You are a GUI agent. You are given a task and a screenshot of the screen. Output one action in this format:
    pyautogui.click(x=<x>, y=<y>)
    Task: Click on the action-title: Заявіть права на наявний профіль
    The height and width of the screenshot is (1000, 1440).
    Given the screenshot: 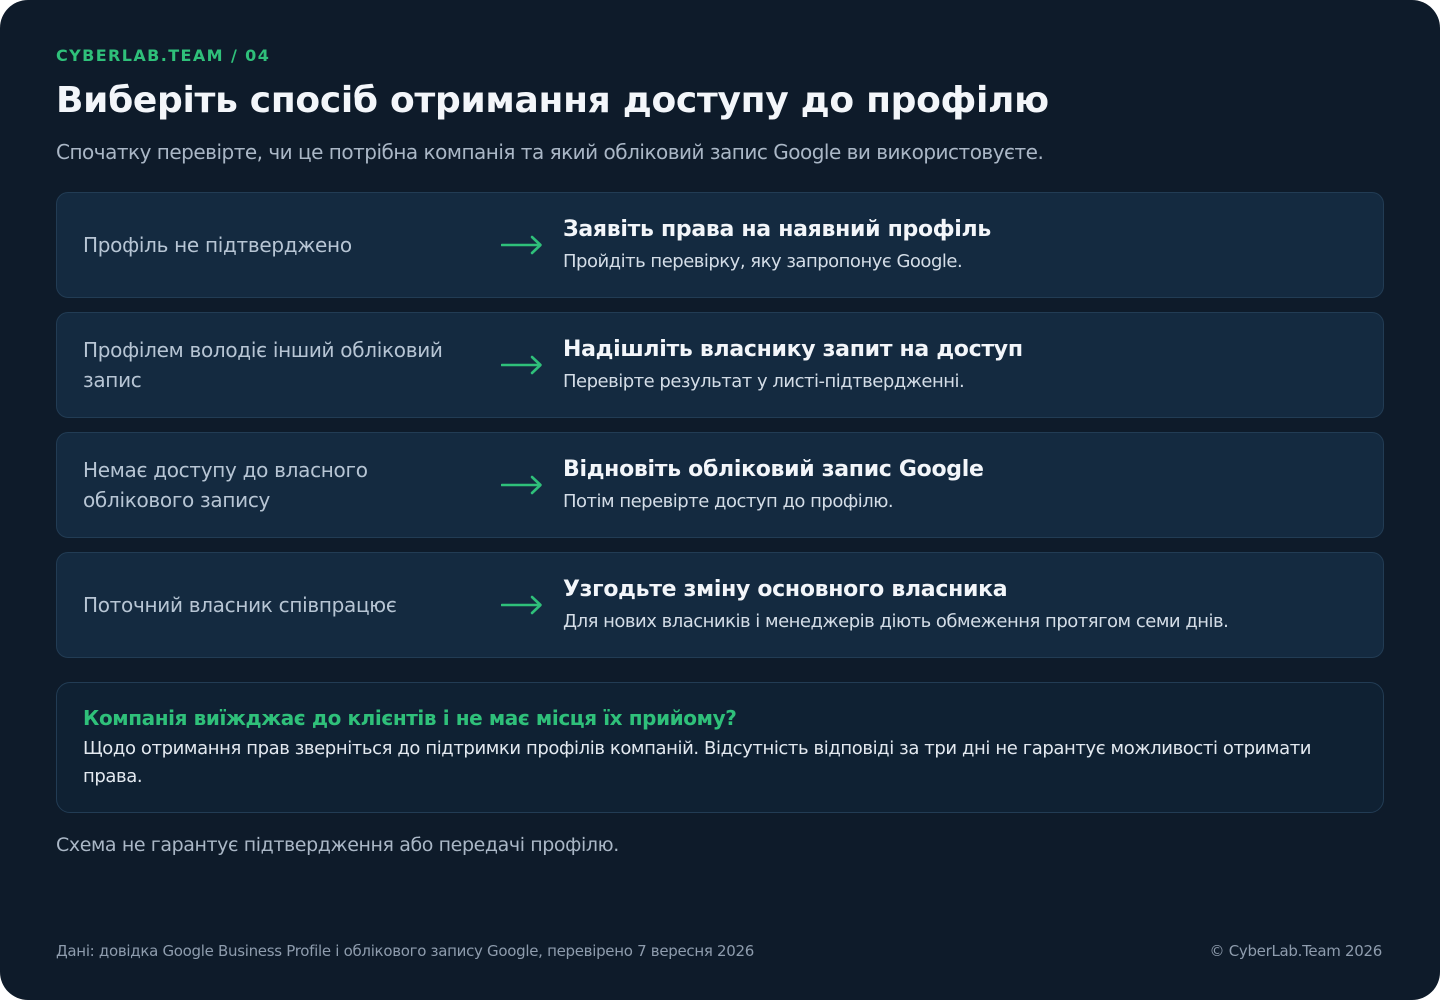 What is the action you would take?
    pyautogui.click(x=777, y=229)
    